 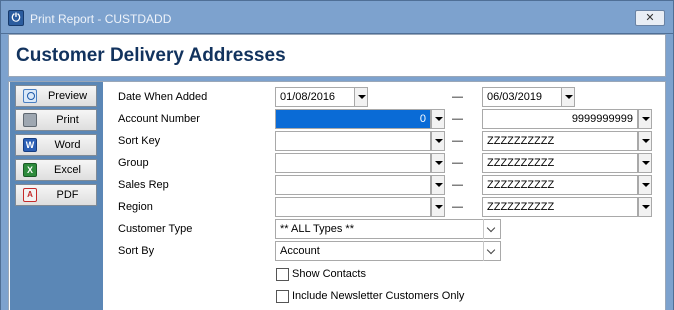 I want to click on group-from-dropdown, so click(x=438, y=163).